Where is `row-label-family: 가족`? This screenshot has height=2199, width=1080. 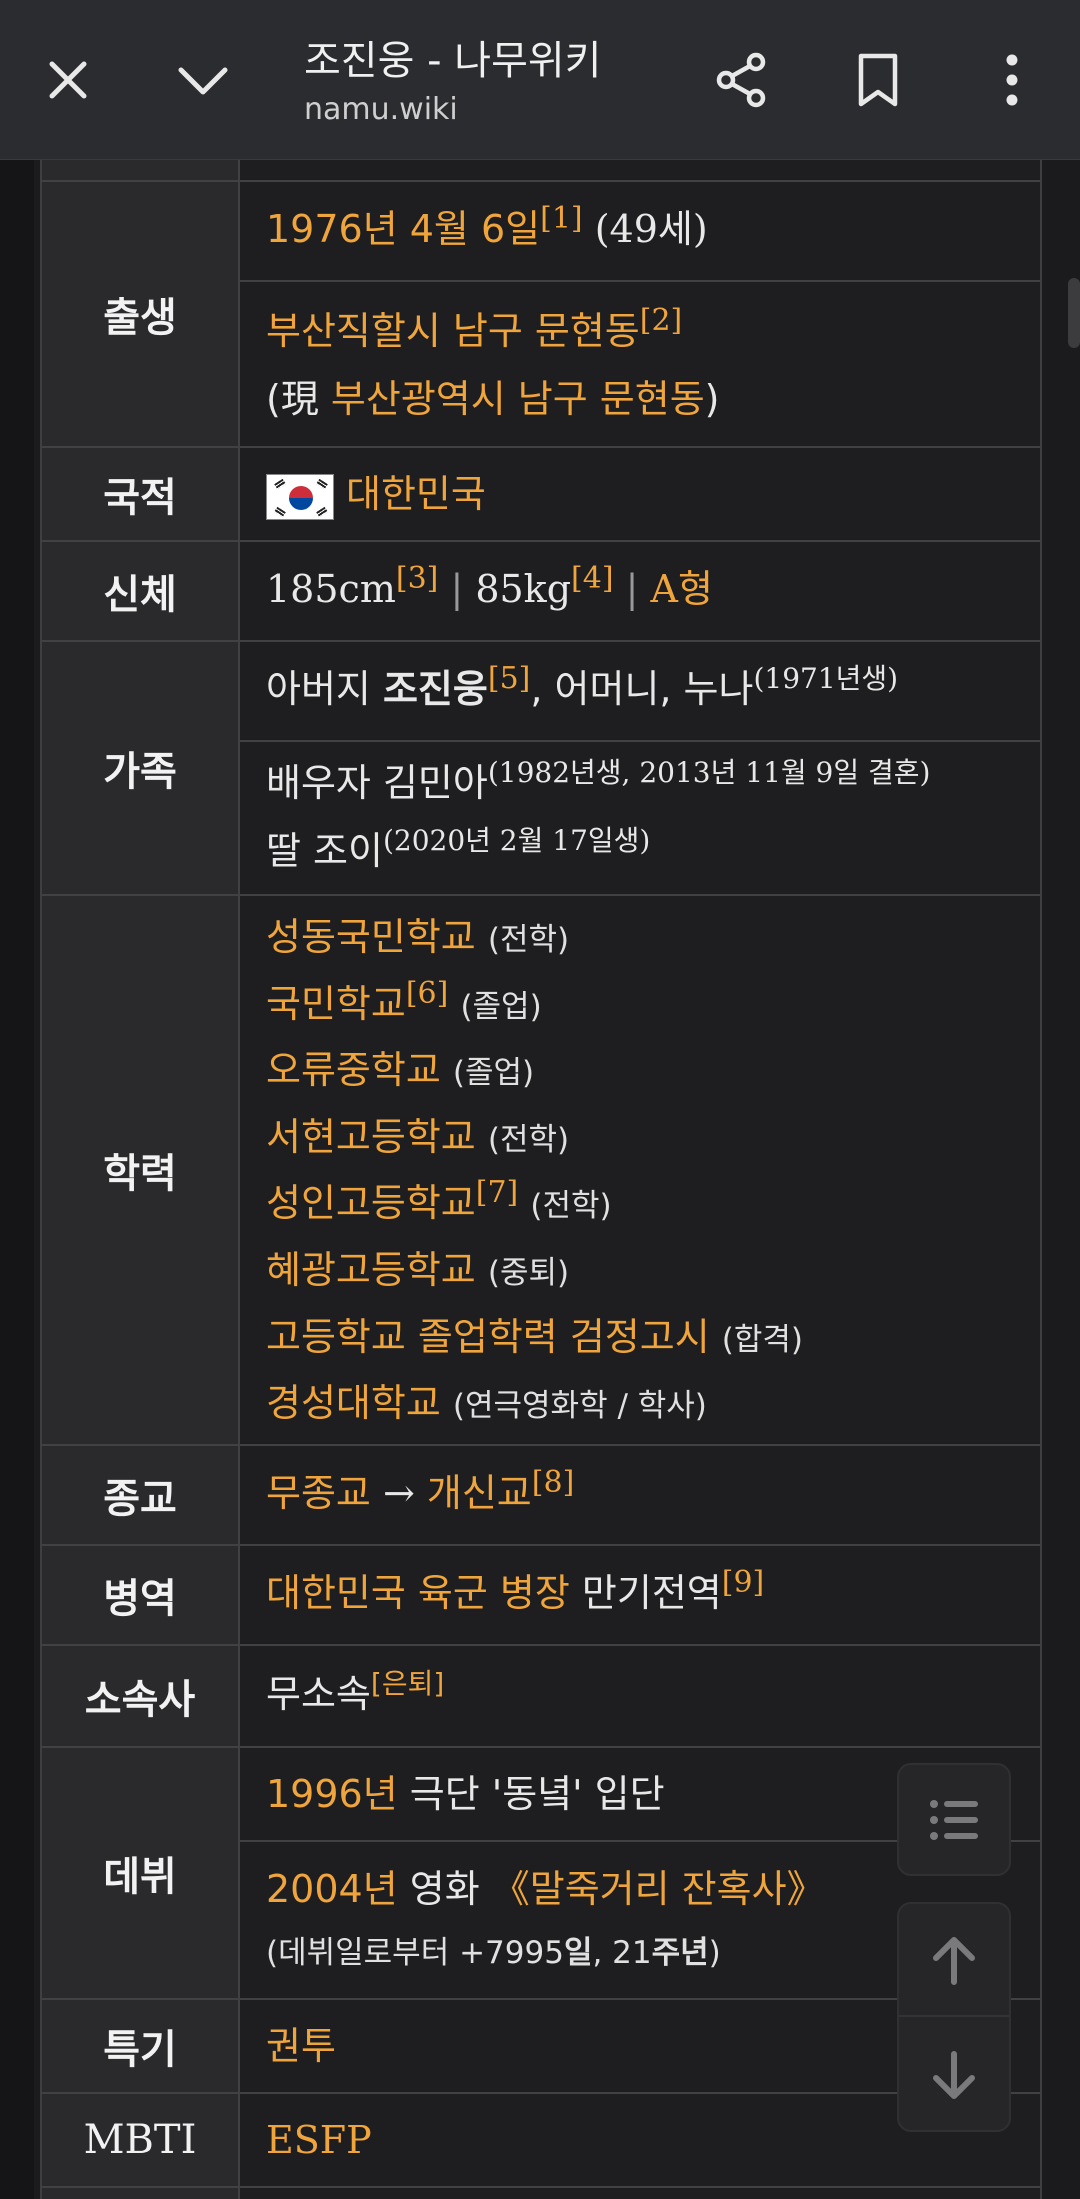 row-label-family: 가족 is located at coordinates (141, 768).